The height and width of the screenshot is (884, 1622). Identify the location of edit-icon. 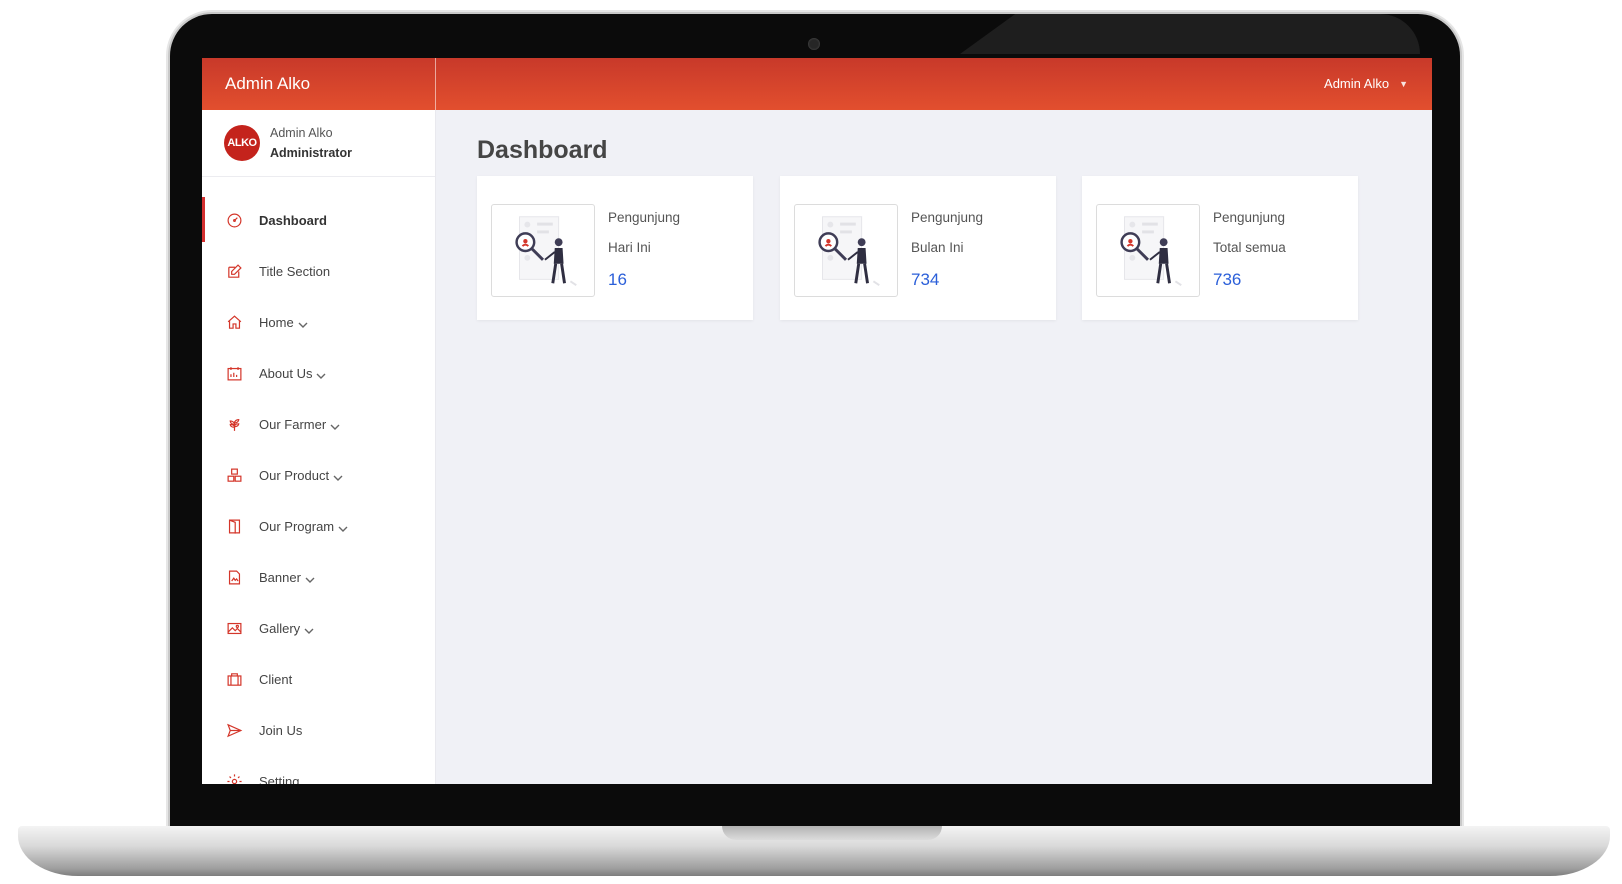
(234, 272).